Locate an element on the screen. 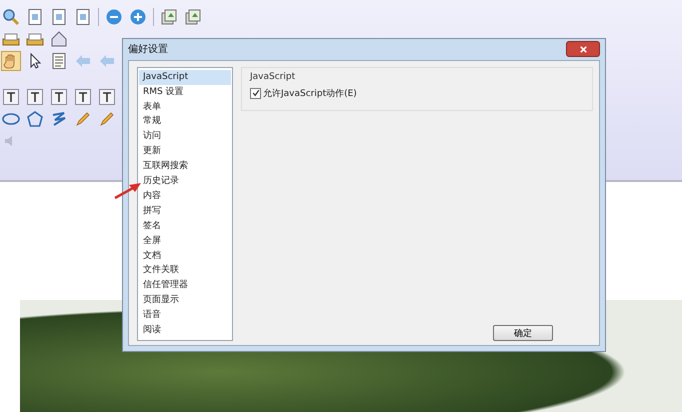 This screenshot has height=412, width=682. category-item: 文档 is located at coordinates (185, 256).